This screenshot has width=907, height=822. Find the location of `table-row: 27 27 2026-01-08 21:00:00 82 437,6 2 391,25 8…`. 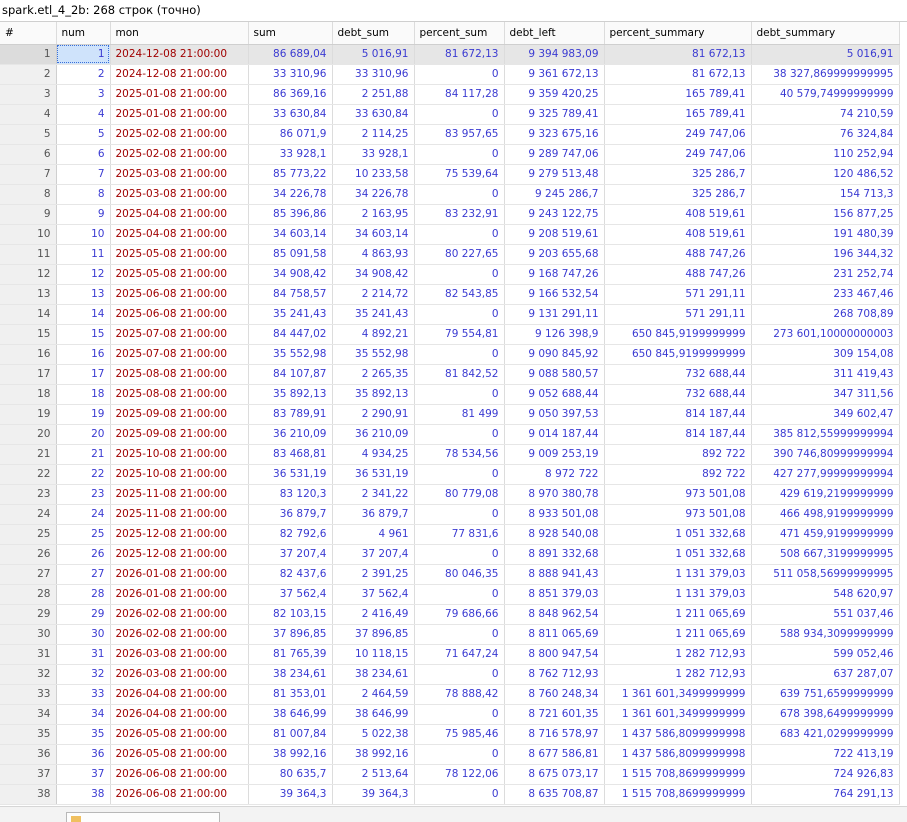

table-row: 27 27 2026-01-08 21:00:00 82 437,6 2 391,25 8… is located at coordinates (450, 574).